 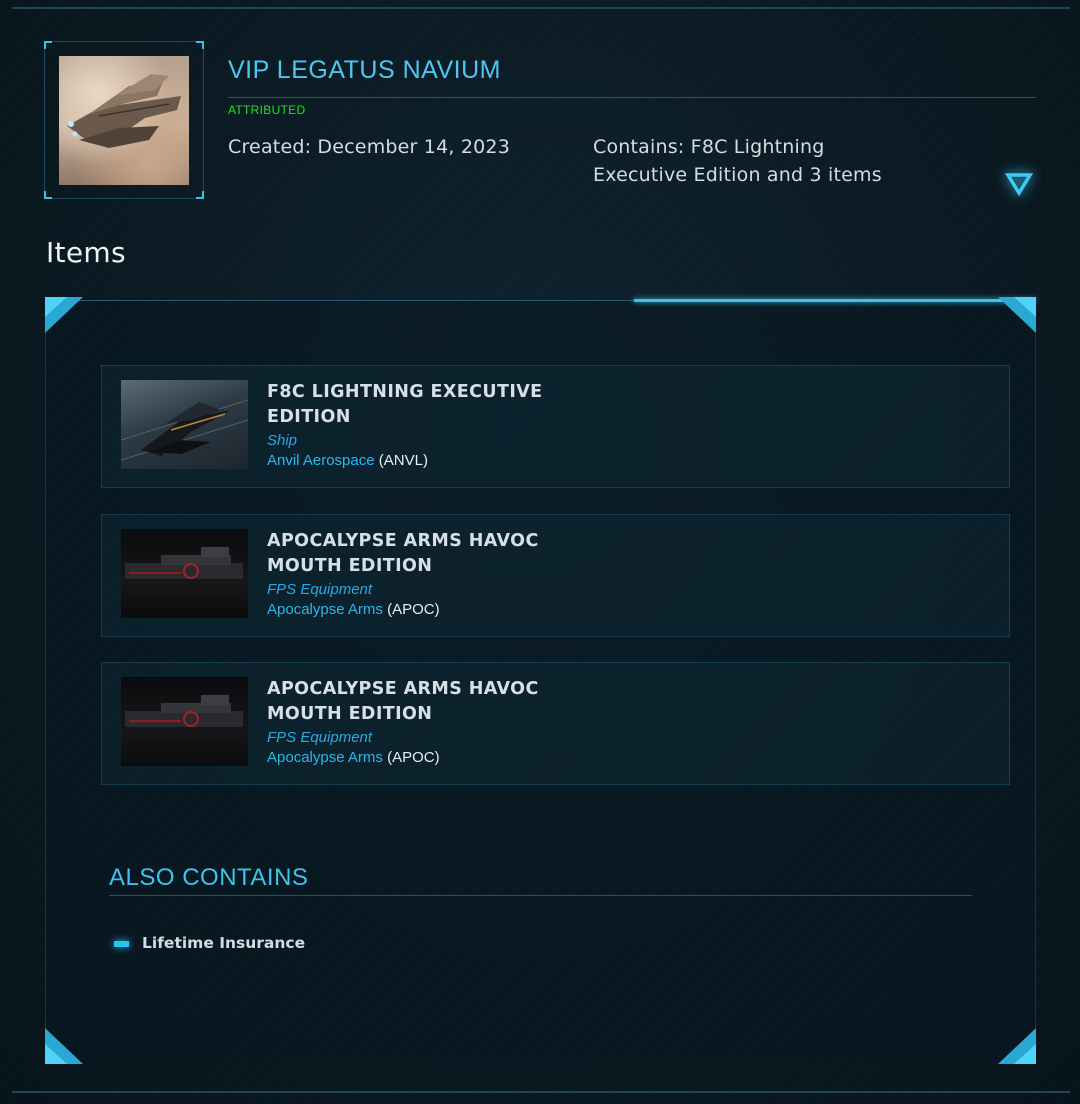 I want to click on items-heading: Items, so click(x=86, y=252).